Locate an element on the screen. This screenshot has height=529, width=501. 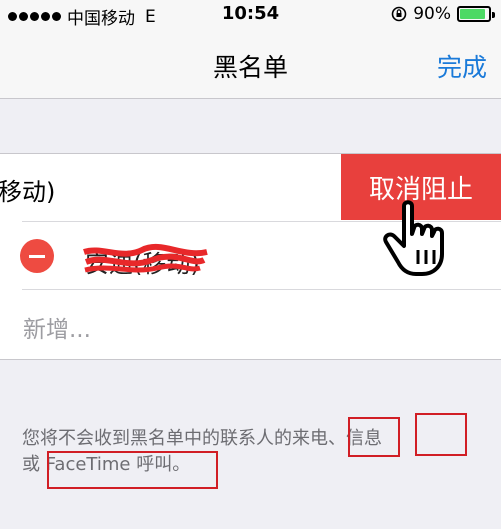
rotation-lock-icon is located at coordinates (399, 14).